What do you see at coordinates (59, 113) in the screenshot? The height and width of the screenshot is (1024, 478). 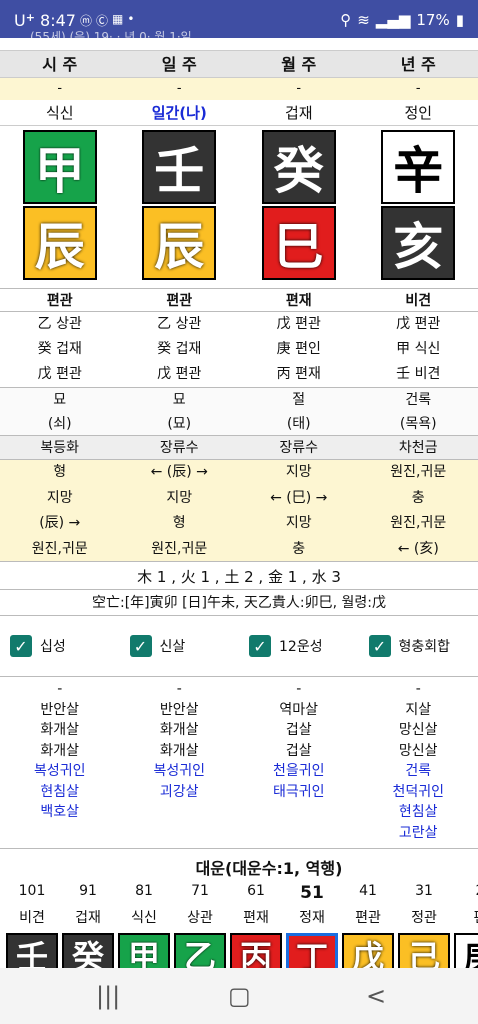 I see `role-cell: 식신` at bounding box center [59, 113].